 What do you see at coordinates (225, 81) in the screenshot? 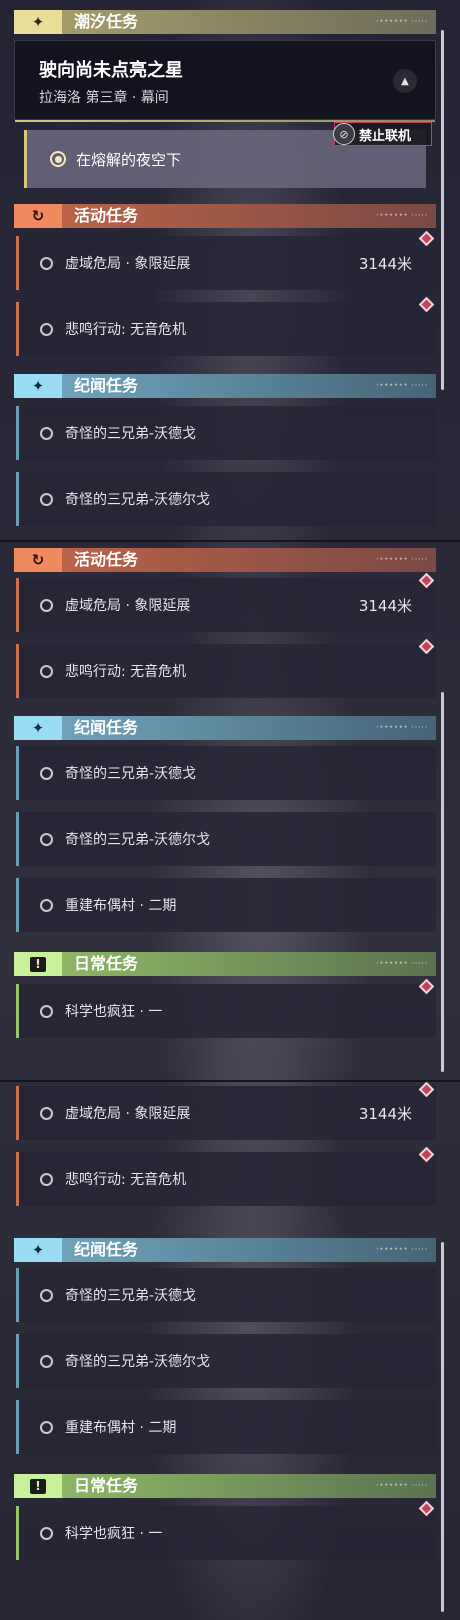
I see `main-quest-card: 驶向尚未点亮之星 拉海洛 第三章 · 幕间 ▲` at bounding box center [225, 81].